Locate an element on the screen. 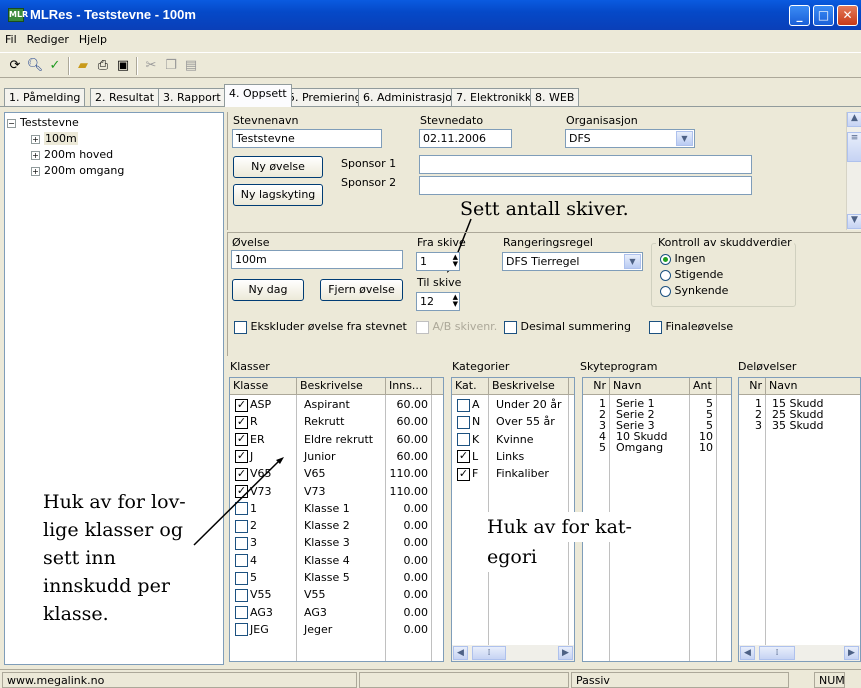  remove-exercise-button: Fjern øvelse is located at coordinates (361, 290).